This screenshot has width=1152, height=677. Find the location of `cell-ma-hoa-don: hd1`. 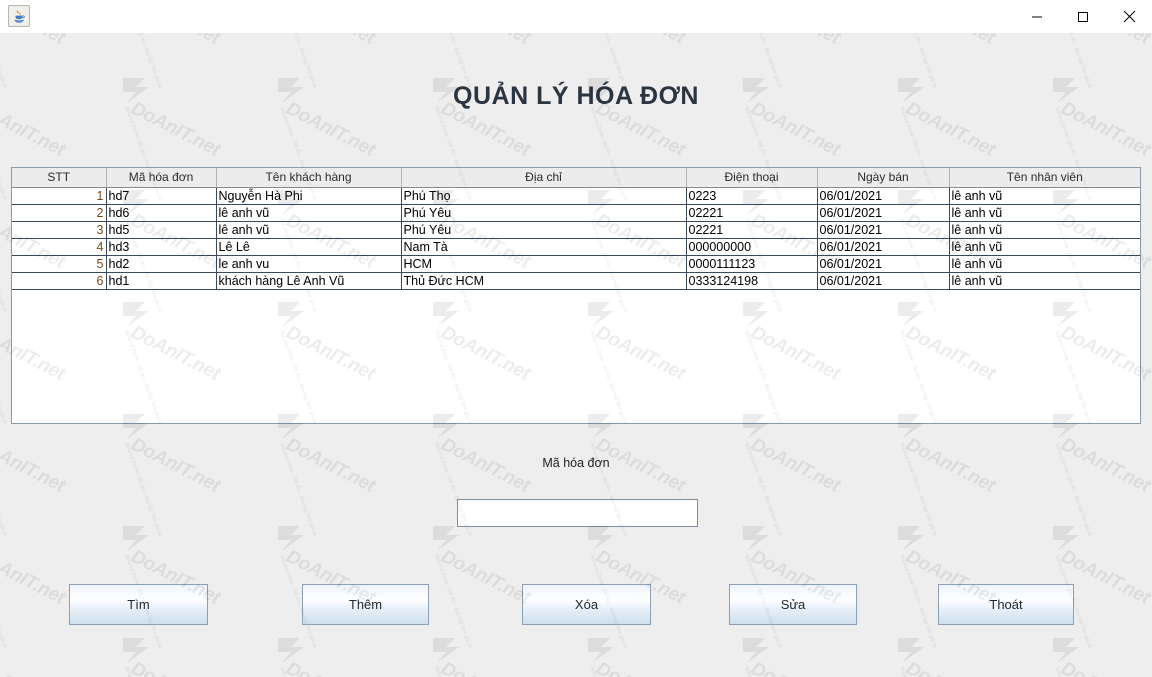

cell-ma-hoa-don: hd1 is located at coordinates (161, 281).